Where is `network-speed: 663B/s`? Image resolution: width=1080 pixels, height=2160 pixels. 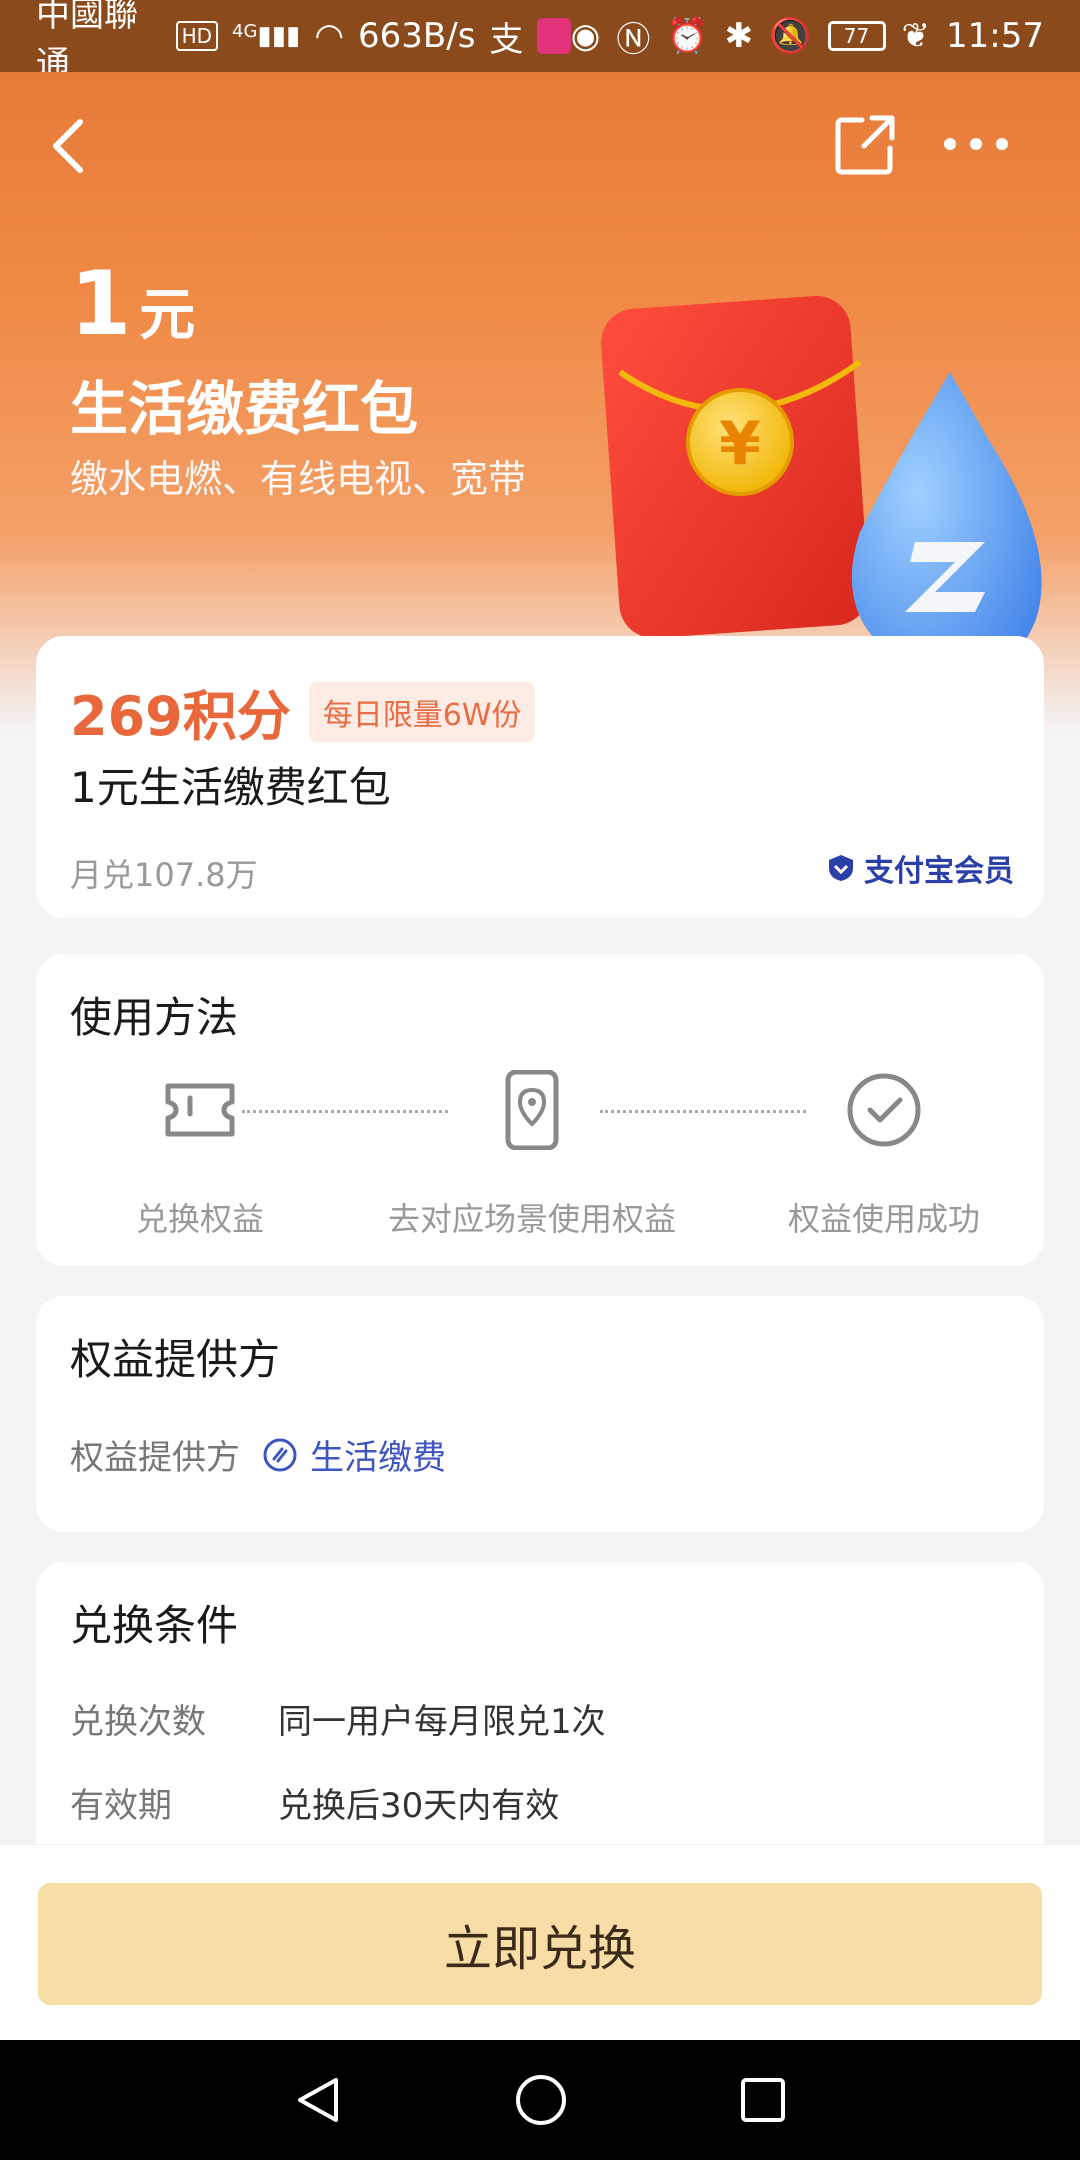 network-speed: 663B/s is located at coordinates (417, 36).